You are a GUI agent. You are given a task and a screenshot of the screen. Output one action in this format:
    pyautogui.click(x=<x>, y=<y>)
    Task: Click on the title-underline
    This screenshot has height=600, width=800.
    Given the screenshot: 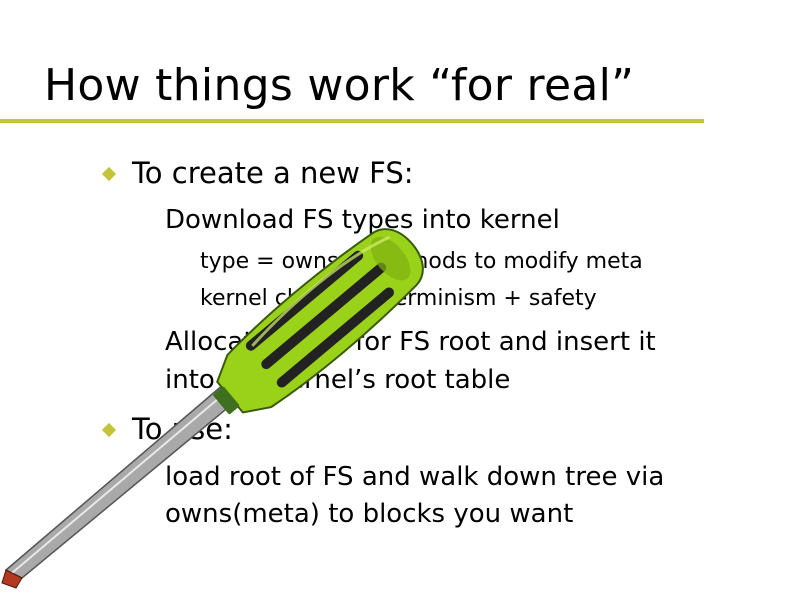 What is the action you would take?
    pyautogui.click(x=352, y=121)
    